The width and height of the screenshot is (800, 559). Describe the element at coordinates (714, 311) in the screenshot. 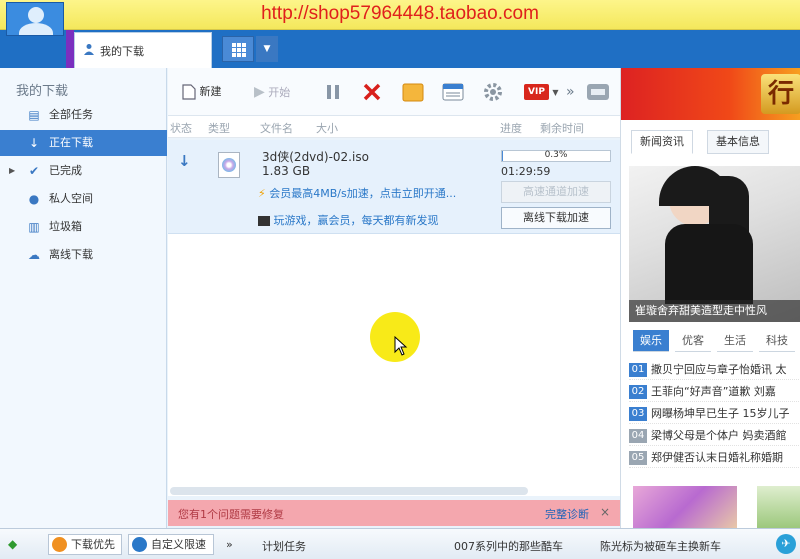

I see `photo-caption: 崔璇舍弃甜美造型走中性风` at that location.